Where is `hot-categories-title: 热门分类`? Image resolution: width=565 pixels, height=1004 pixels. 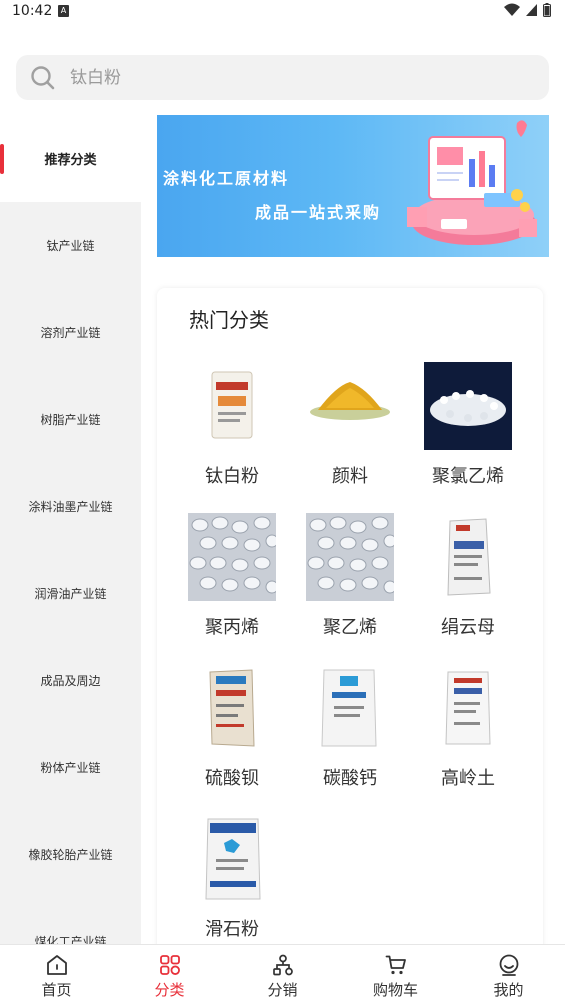 hot-categories-title: 热门分类 is located at coordinates (229, 320).